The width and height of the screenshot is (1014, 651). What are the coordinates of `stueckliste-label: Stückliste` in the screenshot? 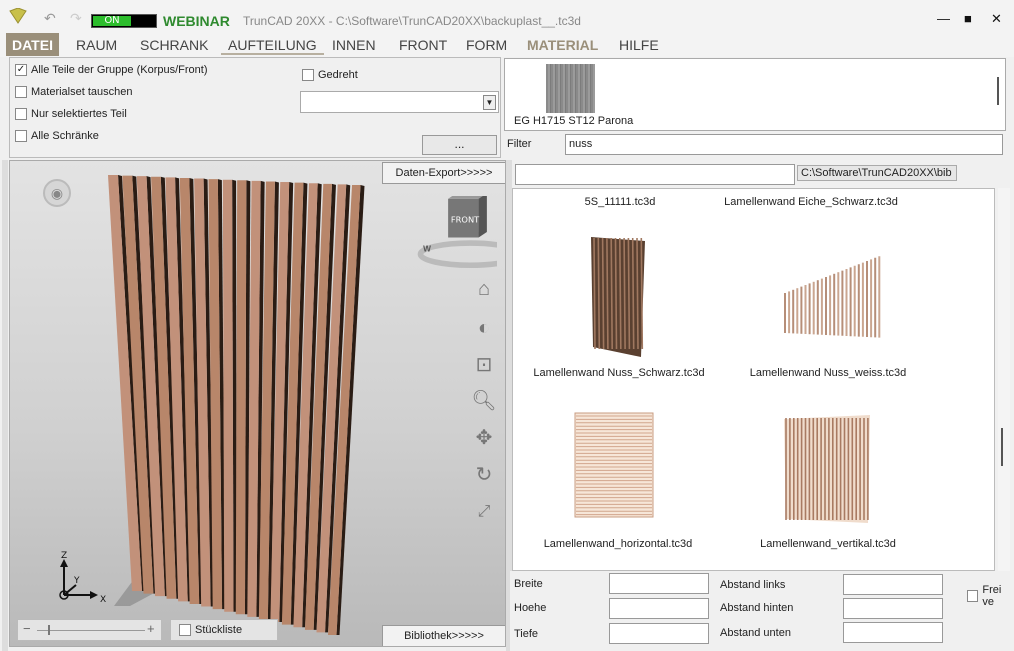 It's located at (219, 630).